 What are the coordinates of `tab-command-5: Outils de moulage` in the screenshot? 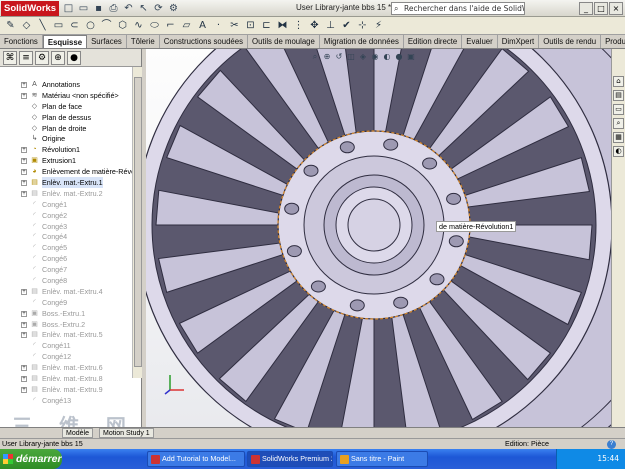 It's located at (284, 41).